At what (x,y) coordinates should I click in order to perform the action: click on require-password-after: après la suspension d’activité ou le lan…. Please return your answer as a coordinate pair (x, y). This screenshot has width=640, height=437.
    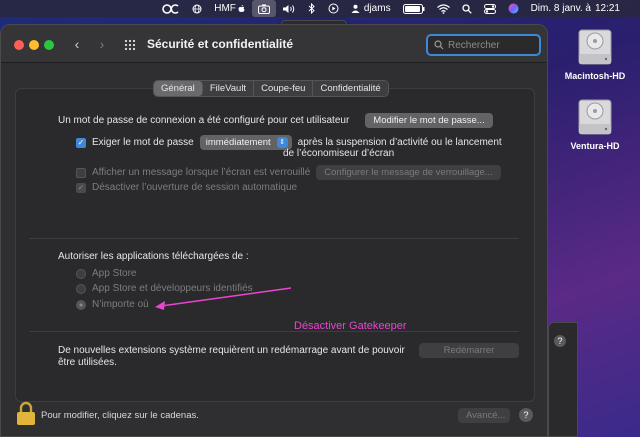
    Looking at the image, I should click on (399, 142).